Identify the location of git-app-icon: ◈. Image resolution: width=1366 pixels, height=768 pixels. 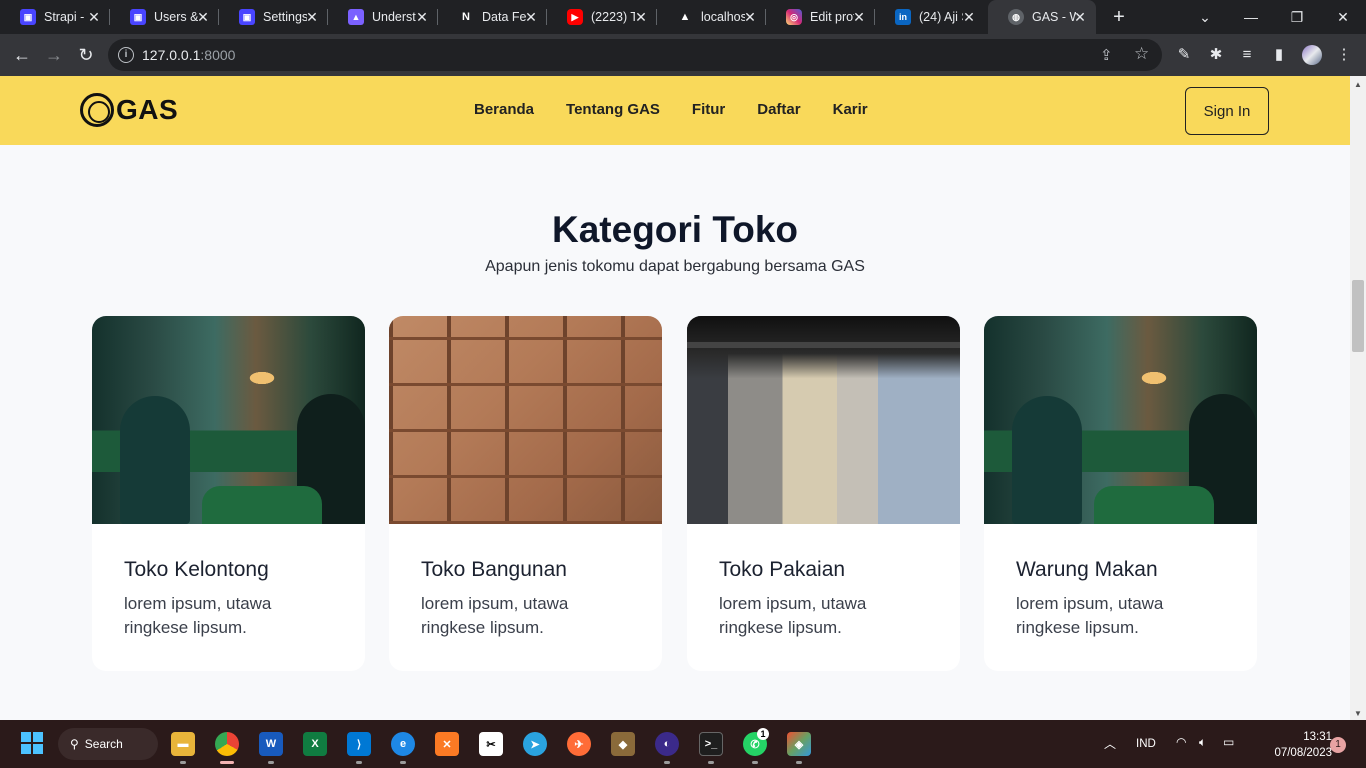
(799, 744).